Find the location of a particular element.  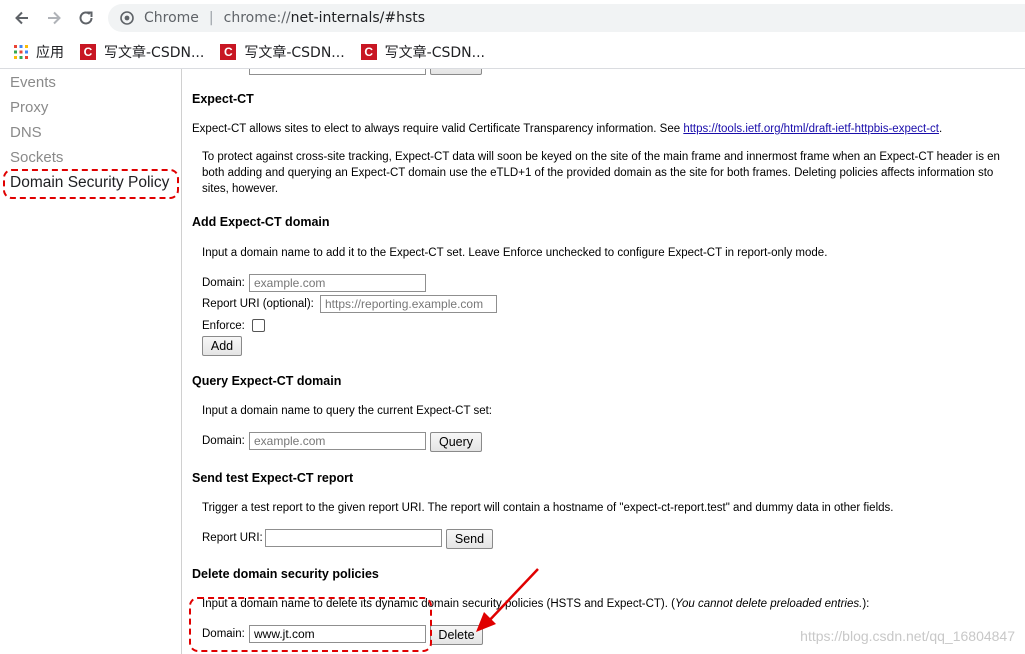

add-button: Add is located at coordinates (222, 346).